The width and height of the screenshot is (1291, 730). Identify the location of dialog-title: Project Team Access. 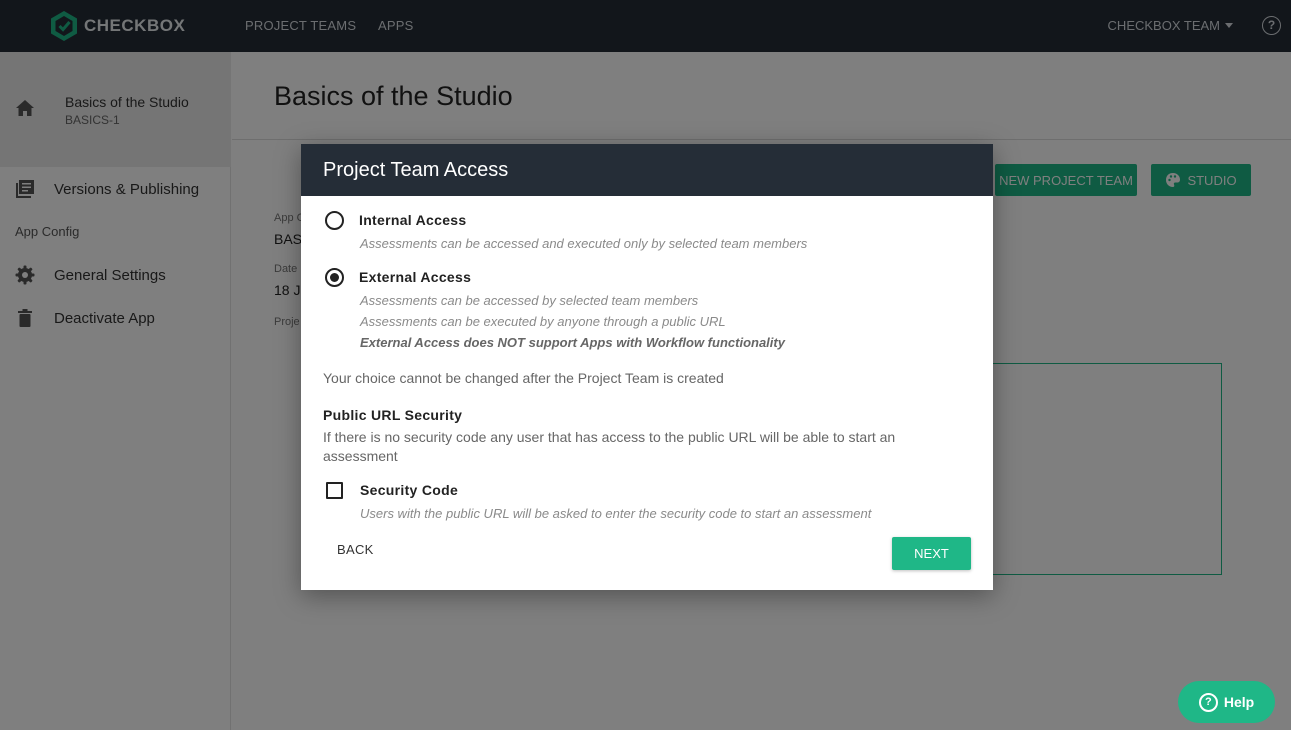
(416, 170).